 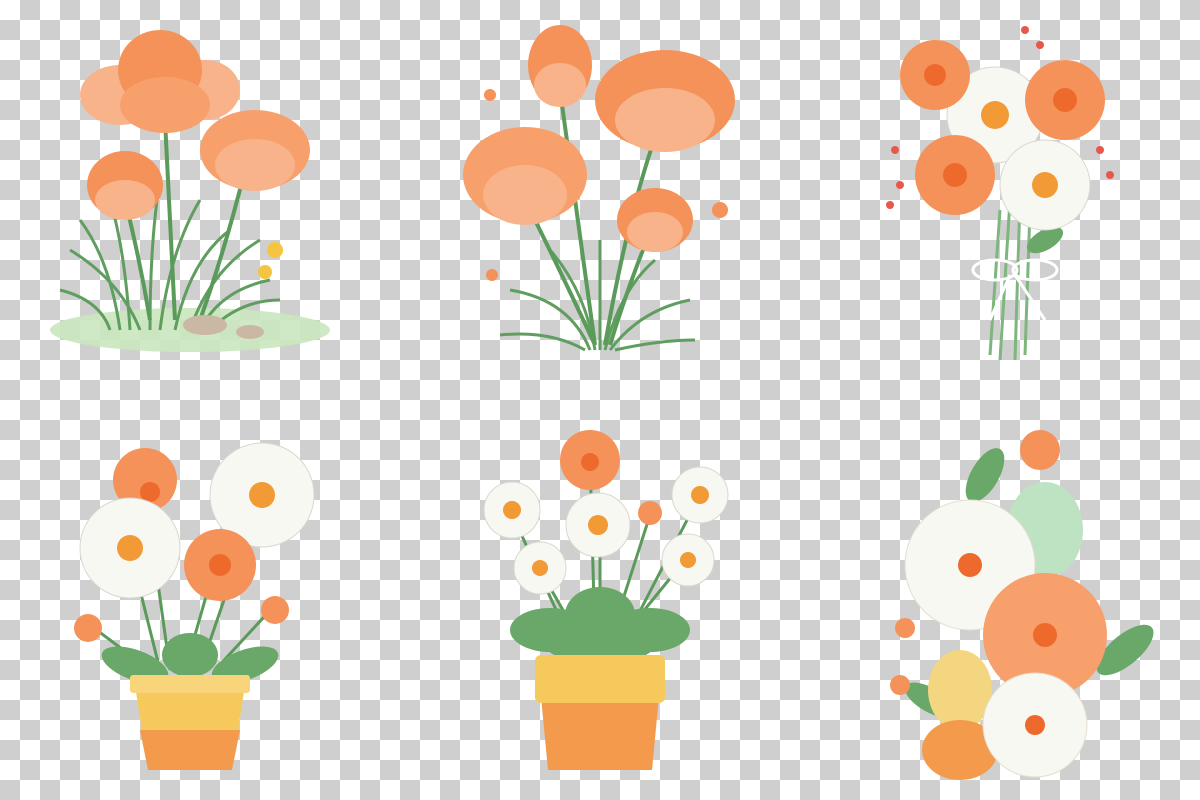 What do you see at coordinates (190, 722) in the screenshot?
I see `yellow-pot` at bounding box center [190, 722].